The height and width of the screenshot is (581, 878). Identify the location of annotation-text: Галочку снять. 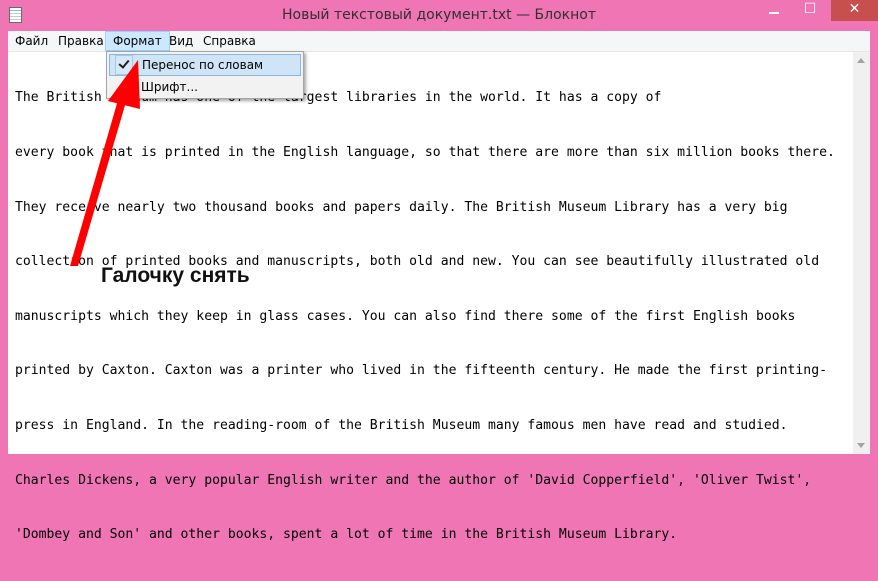
(175, 275).